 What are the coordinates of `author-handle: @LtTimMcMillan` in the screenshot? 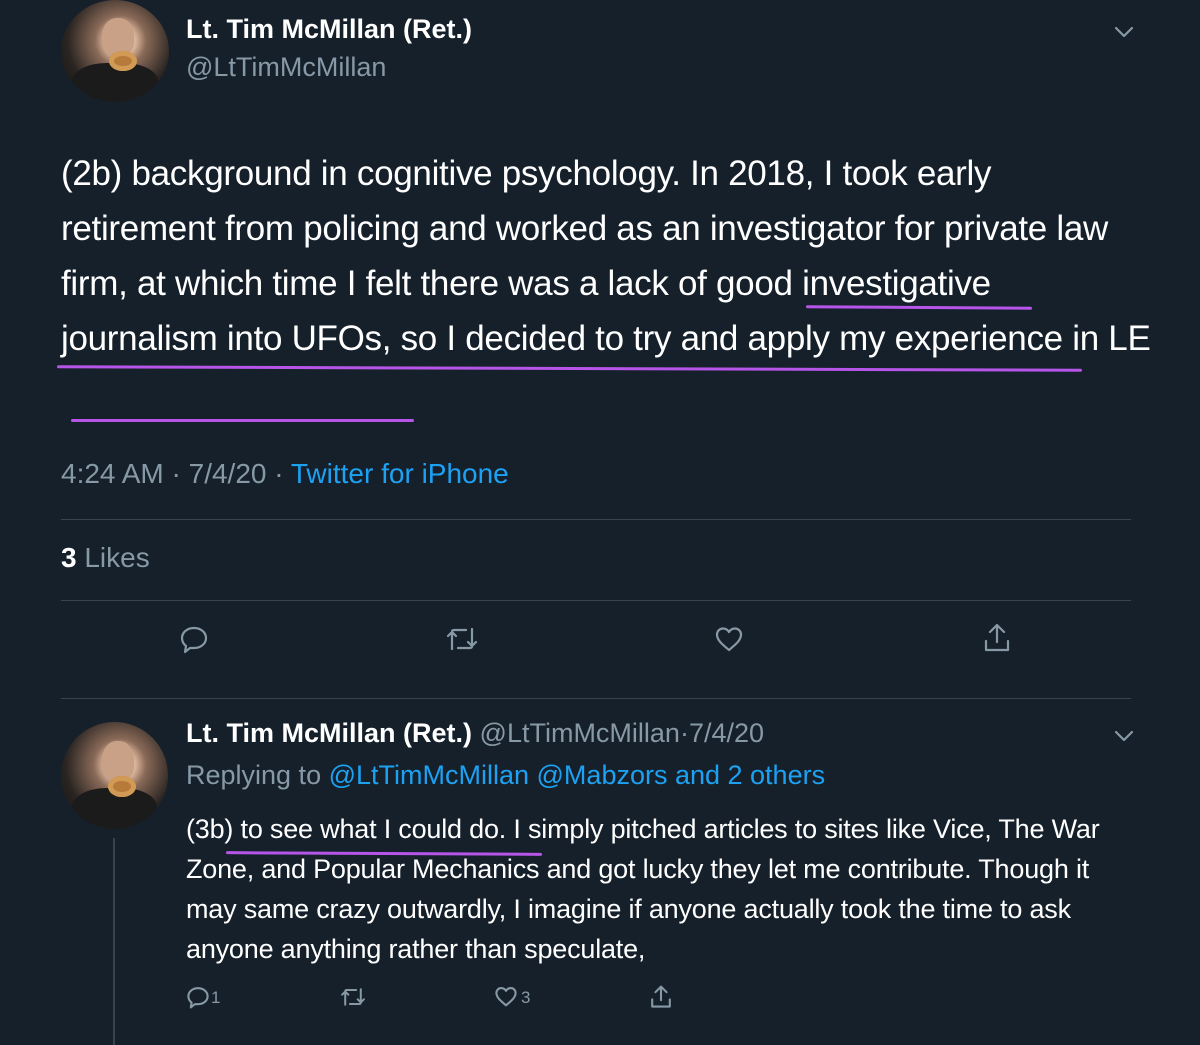 It's located at (286, 67).